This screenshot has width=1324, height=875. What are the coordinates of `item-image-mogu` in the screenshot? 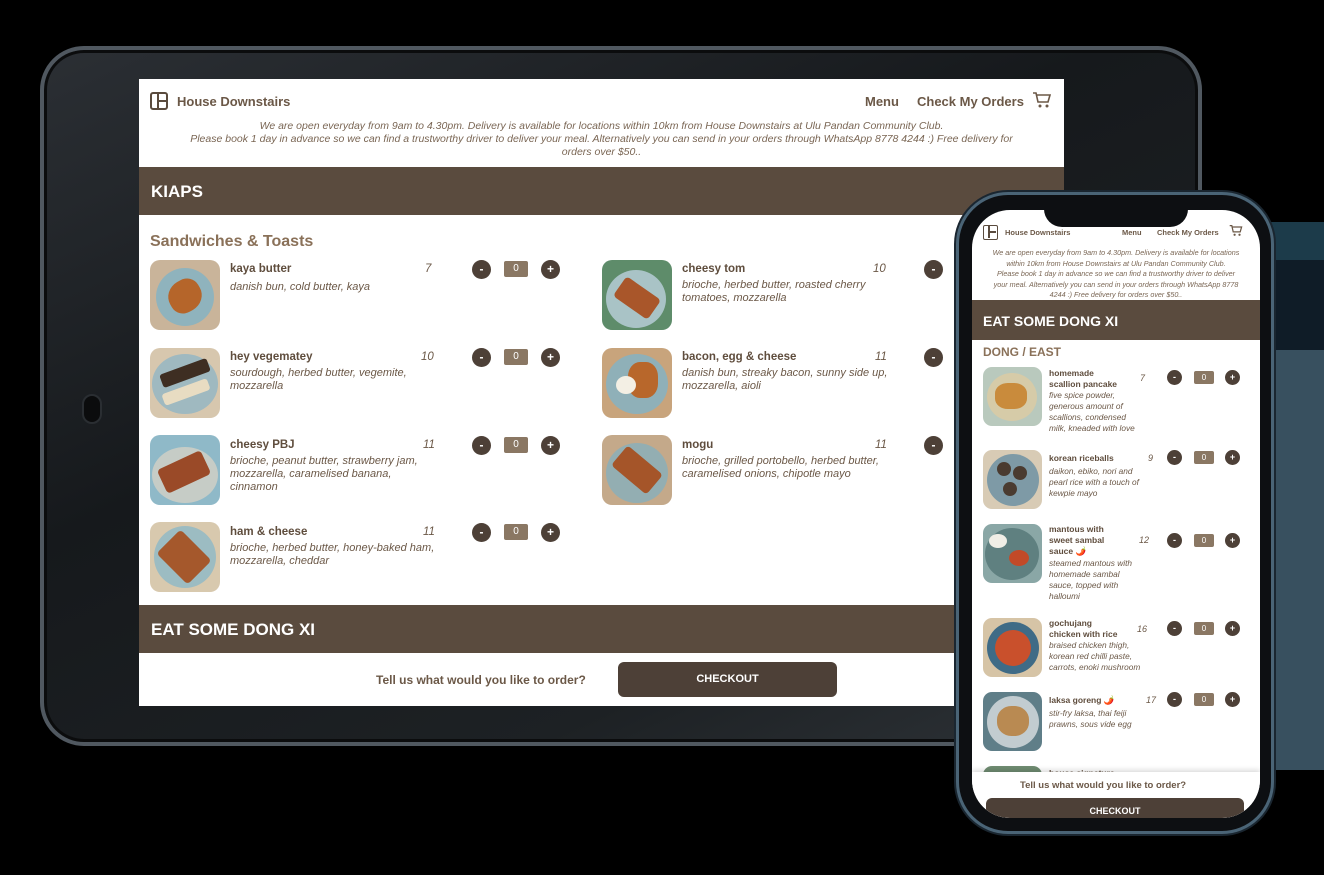 It's located at (637, 470).